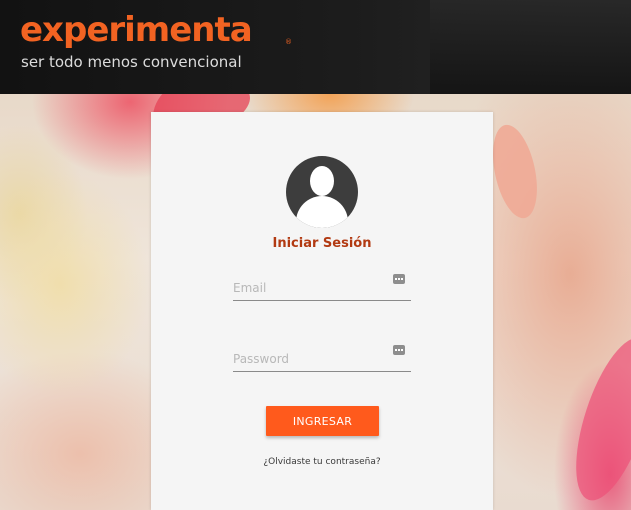 The image size is (631, 510). What do you see at coordinates (322, 421) in the screenshot?
I see `login-submit-button: INGRESAR` at bounding box center [322, 421].